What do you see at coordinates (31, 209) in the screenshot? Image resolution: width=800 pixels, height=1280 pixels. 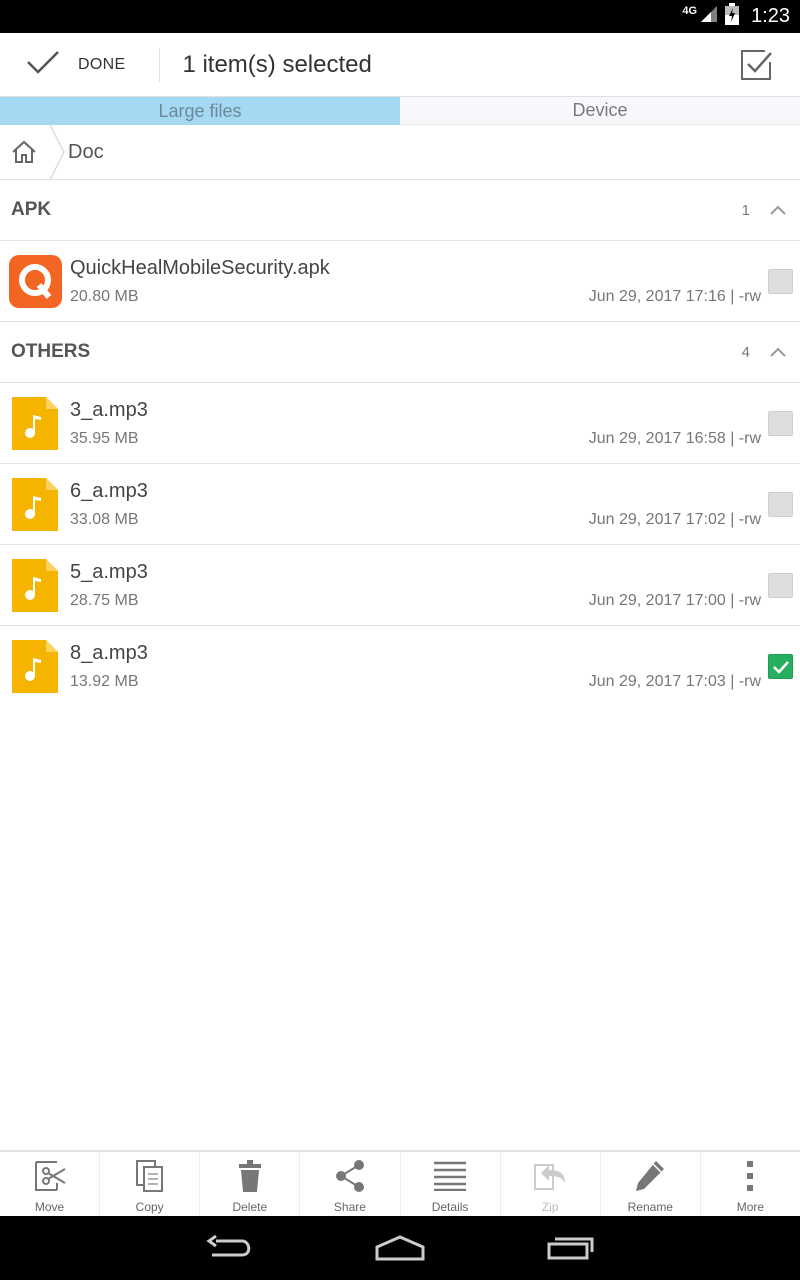 I see `section-title: APK` at bounding box center [31, 209].